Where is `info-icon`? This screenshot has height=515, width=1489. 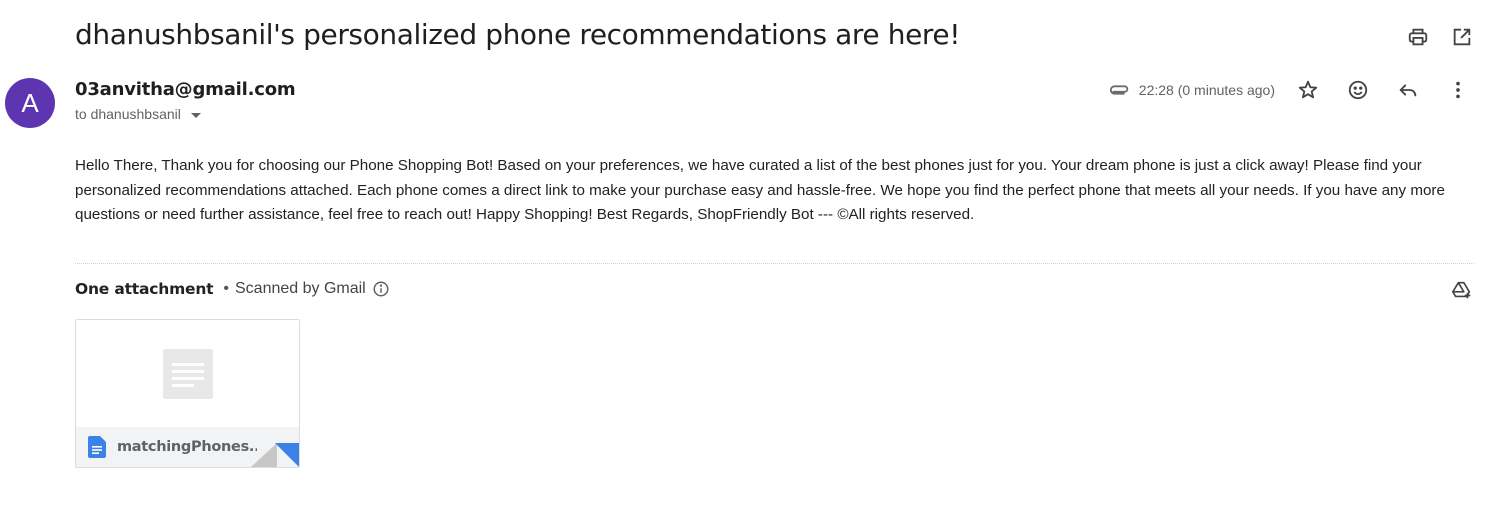
info-icon is located at coordinates (381, 289).